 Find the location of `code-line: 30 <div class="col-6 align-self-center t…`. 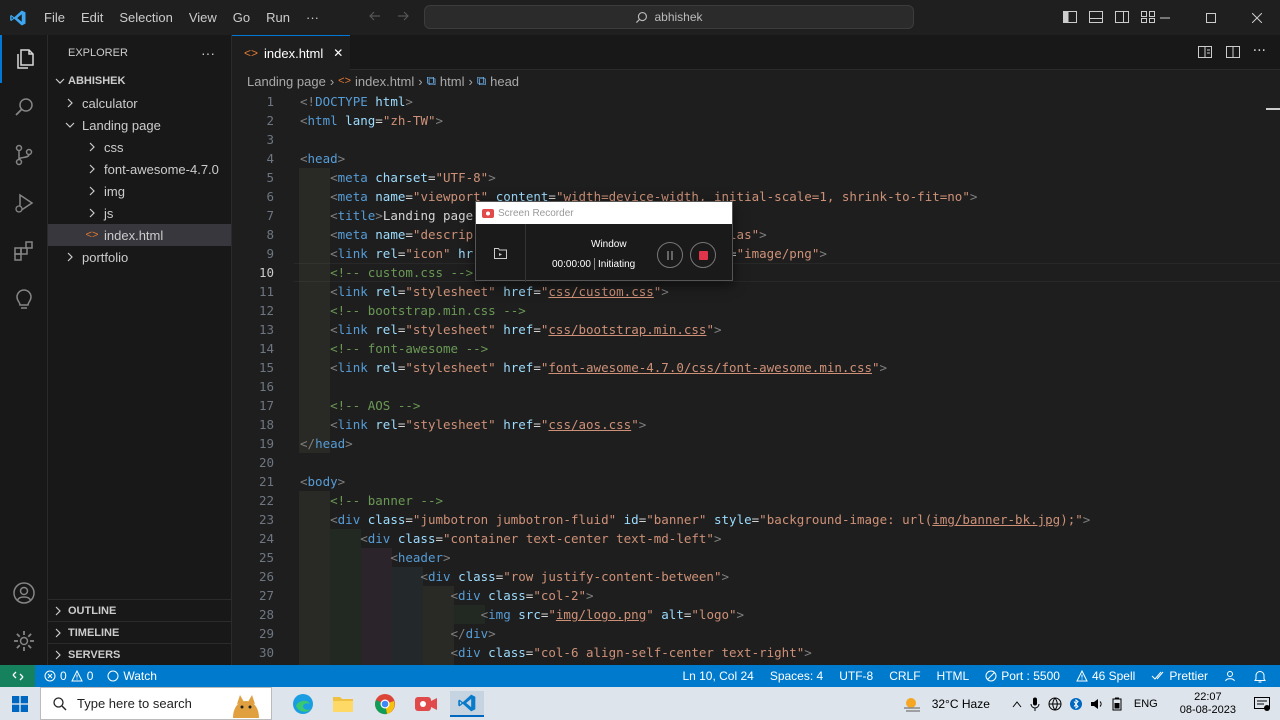

code-line: 30 <div class="col-6 align-self-center t… is located at coordinates (756, 652).